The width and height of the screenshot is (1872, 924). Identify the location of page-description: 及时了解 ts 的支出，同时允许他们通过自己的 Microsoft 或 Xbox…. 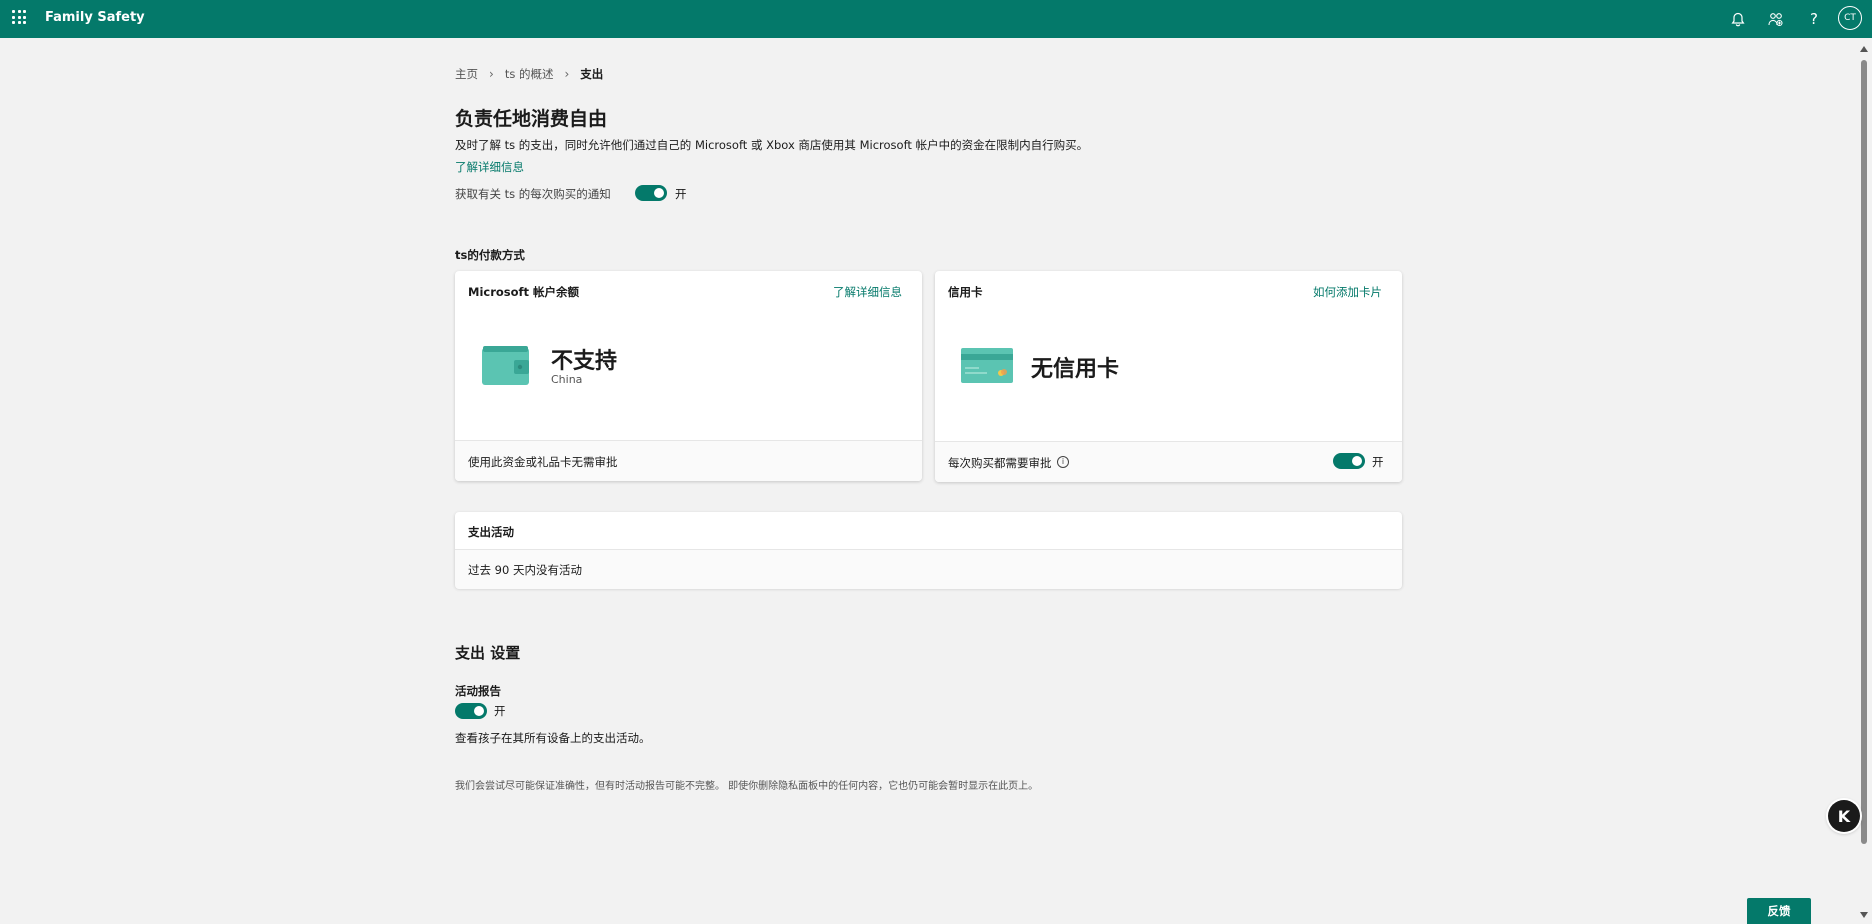
(772, 145).